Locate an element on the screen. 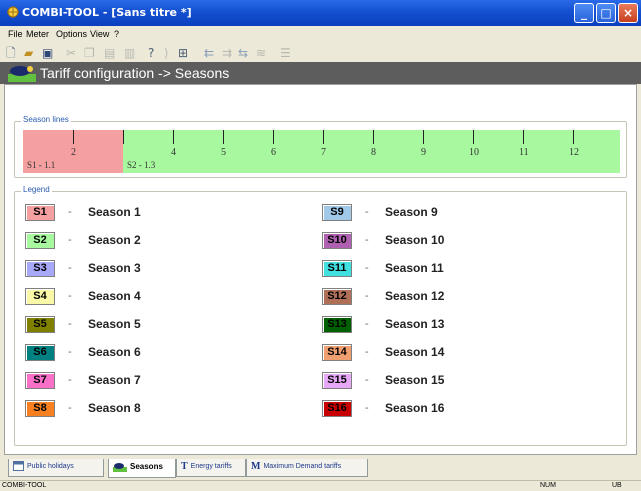 The image size is (641, 491). meter-icon: ⊞ is located at coordinates (183, 53).